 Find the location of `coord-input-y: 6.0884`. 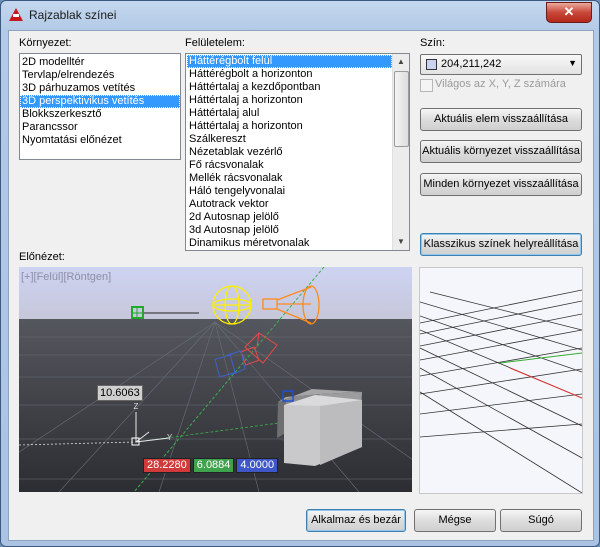

coord-input-y: 6.0884 is located at coordinates (213, 465).